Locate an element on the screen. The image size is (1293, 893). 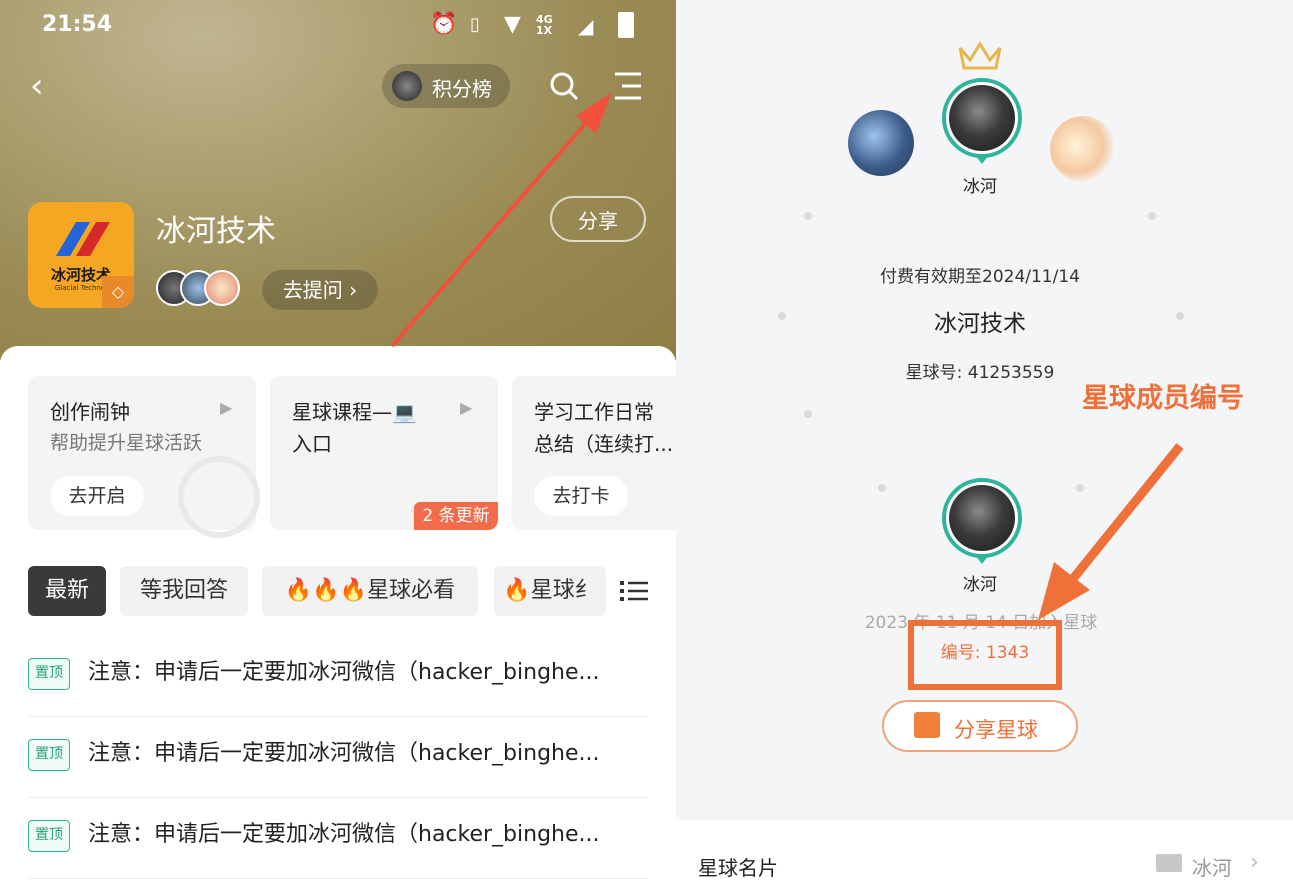
gift-icon is located at coordinates (927, 725).